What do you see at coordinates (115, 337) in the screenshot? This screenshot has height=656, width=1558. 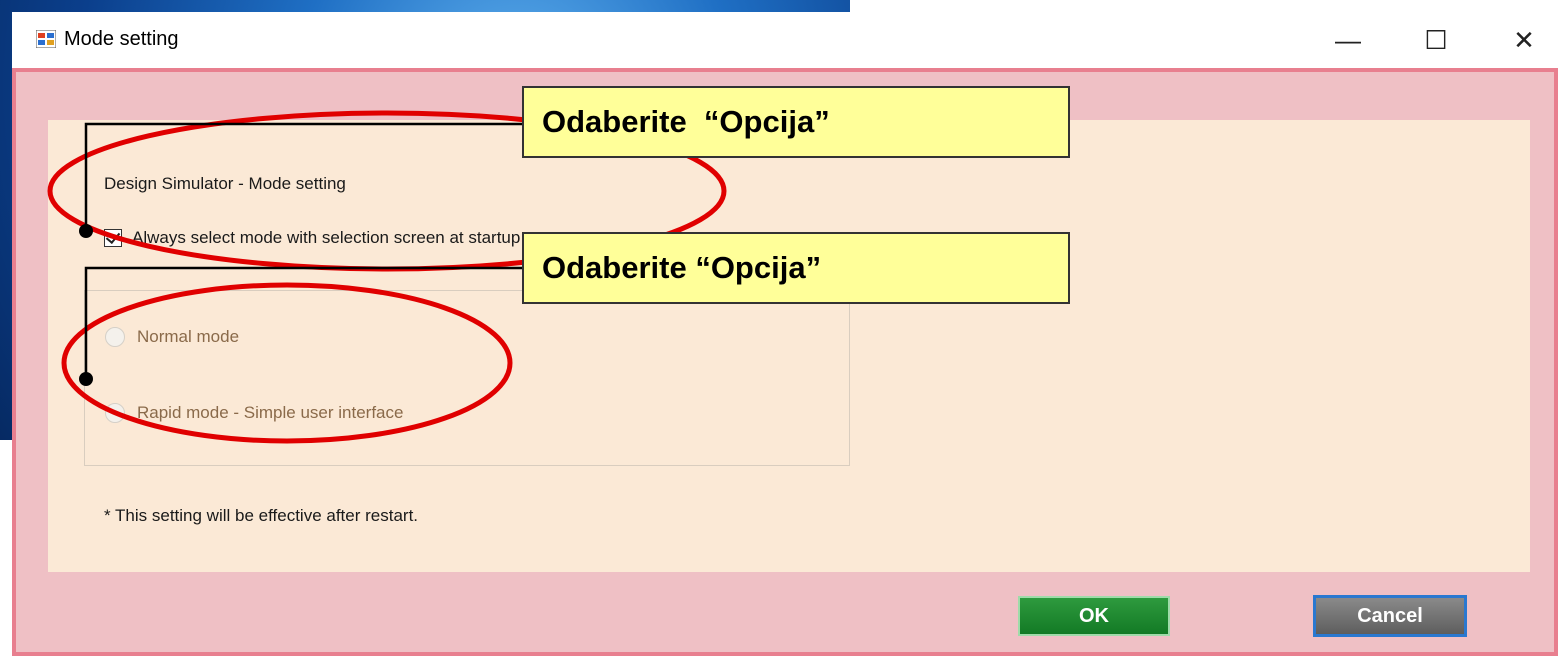 I see `normal-mode-radio` at bounding box center [115, 337].